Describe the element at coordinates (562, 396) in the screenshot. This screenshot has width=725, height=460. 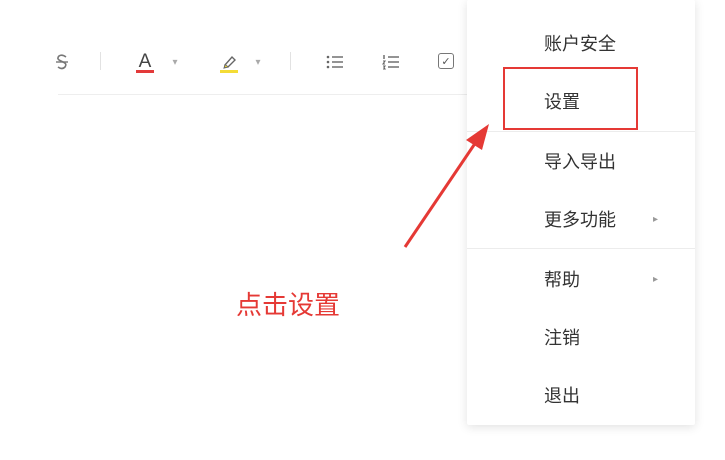
I see `menu-item-label: 退出` at that location.